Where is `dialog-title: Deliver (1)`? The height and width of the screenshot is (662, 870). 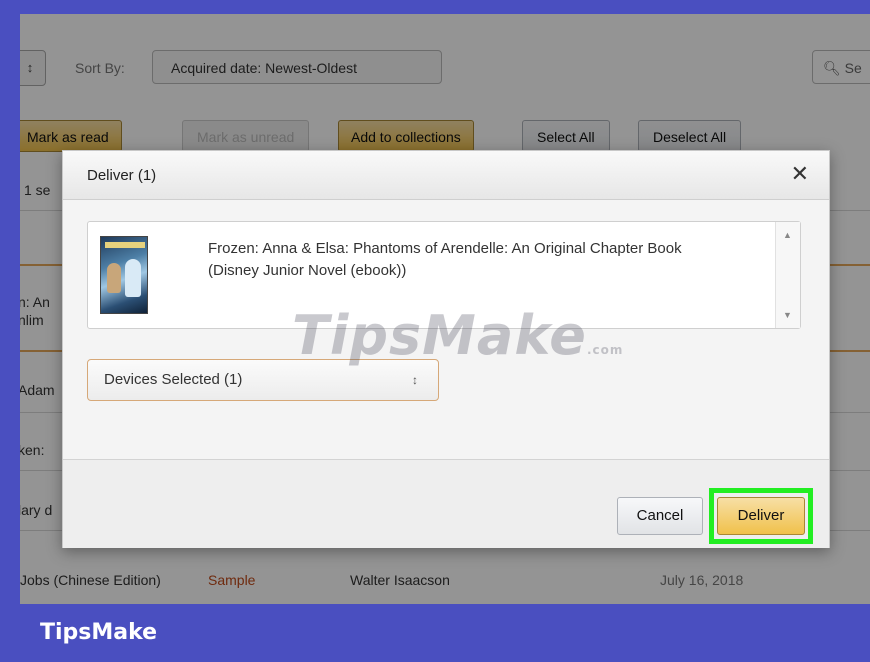 dialog-title: Deliver (1) is located at coordinates (122, 175).